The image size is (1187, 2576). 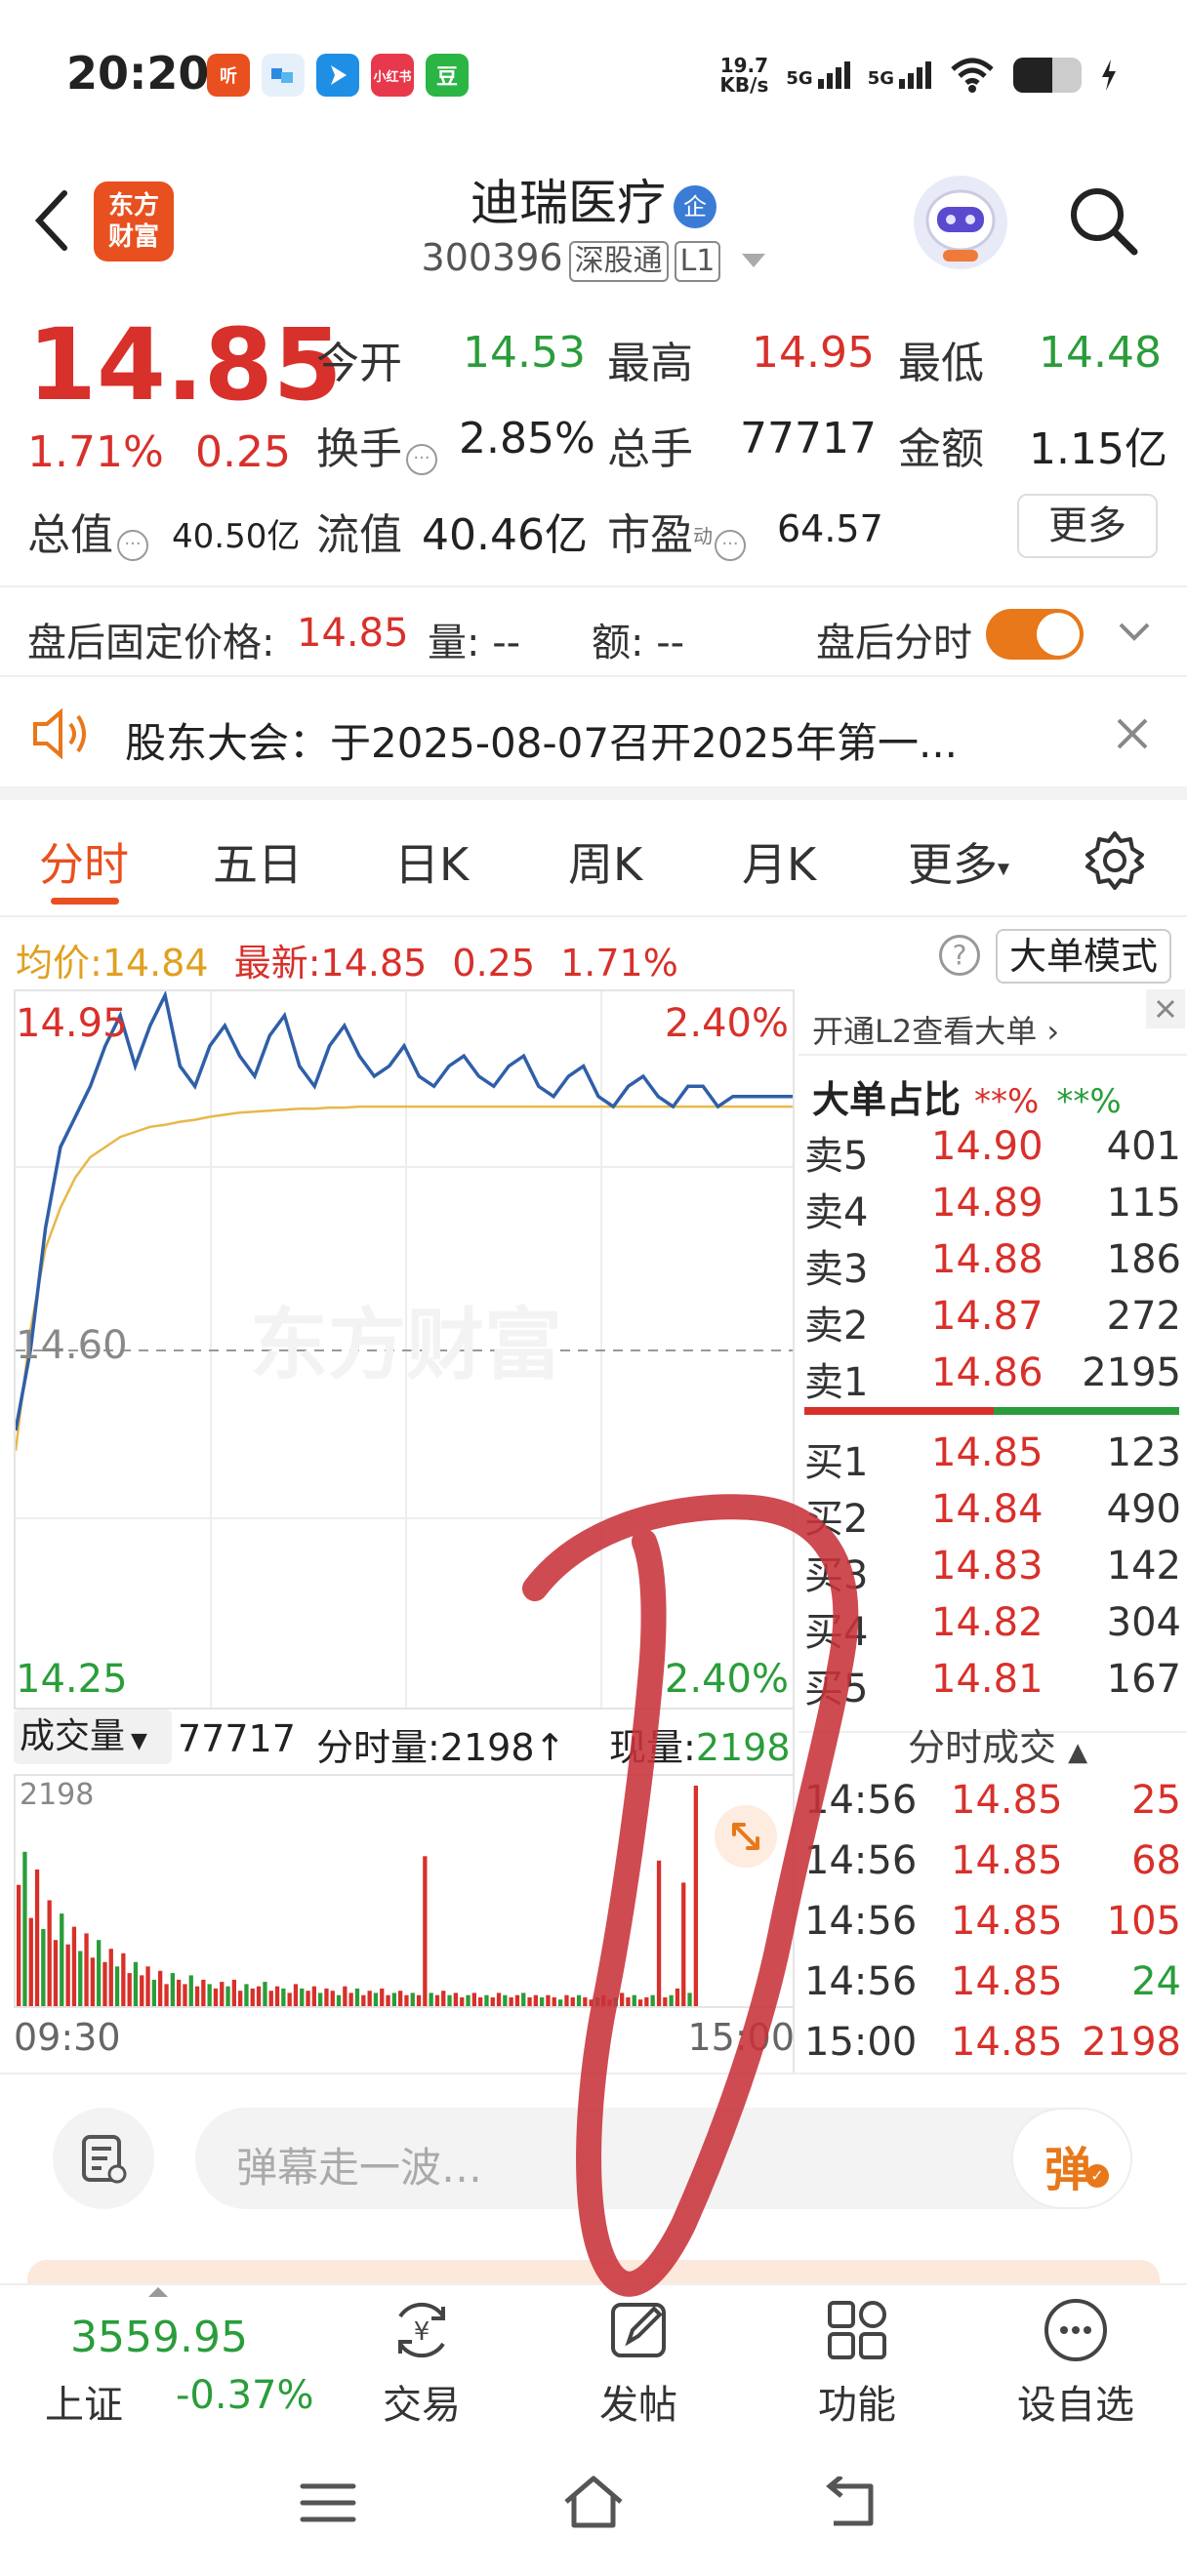 I want to click on after-hours-toggle, so click(x=1035, y=634).